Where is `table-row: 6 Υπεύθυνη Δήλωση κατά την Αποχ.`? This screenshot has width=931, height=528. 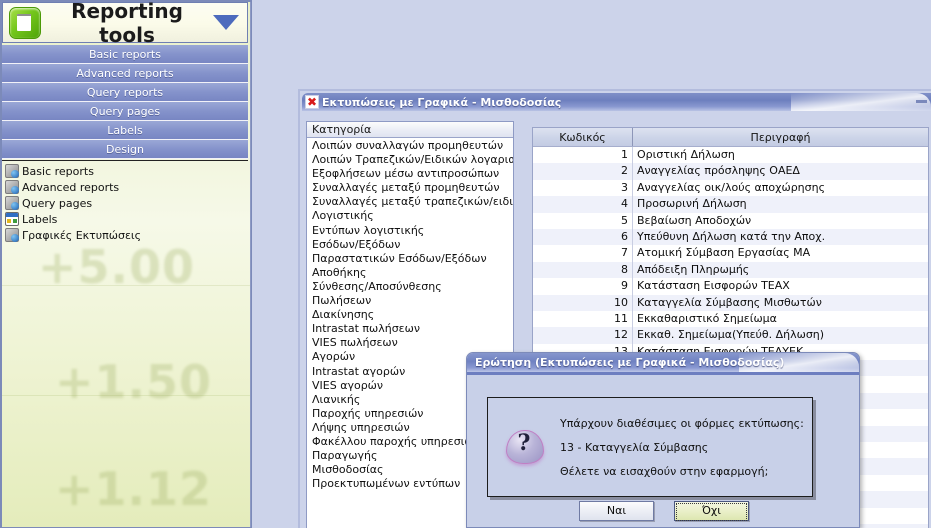 table-row: 6 Υπεύθυνη Δήλωση κατά την Αποχ. is located at coordinates (730, 237).